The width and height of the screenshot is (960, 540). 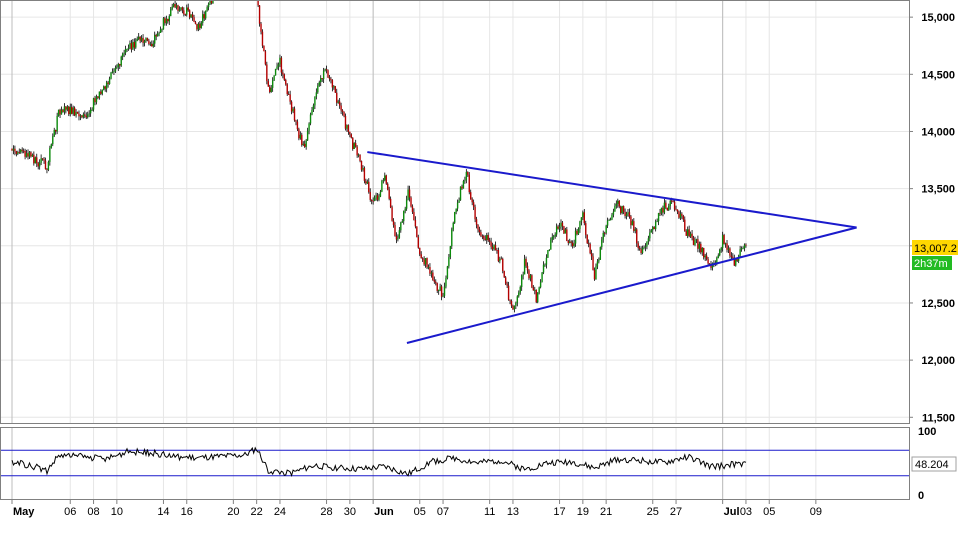 What do you see at coordinates (938, 75) in the screenshot?
I see `price-axis-label: 14,500` at bounding box center [938, 75].